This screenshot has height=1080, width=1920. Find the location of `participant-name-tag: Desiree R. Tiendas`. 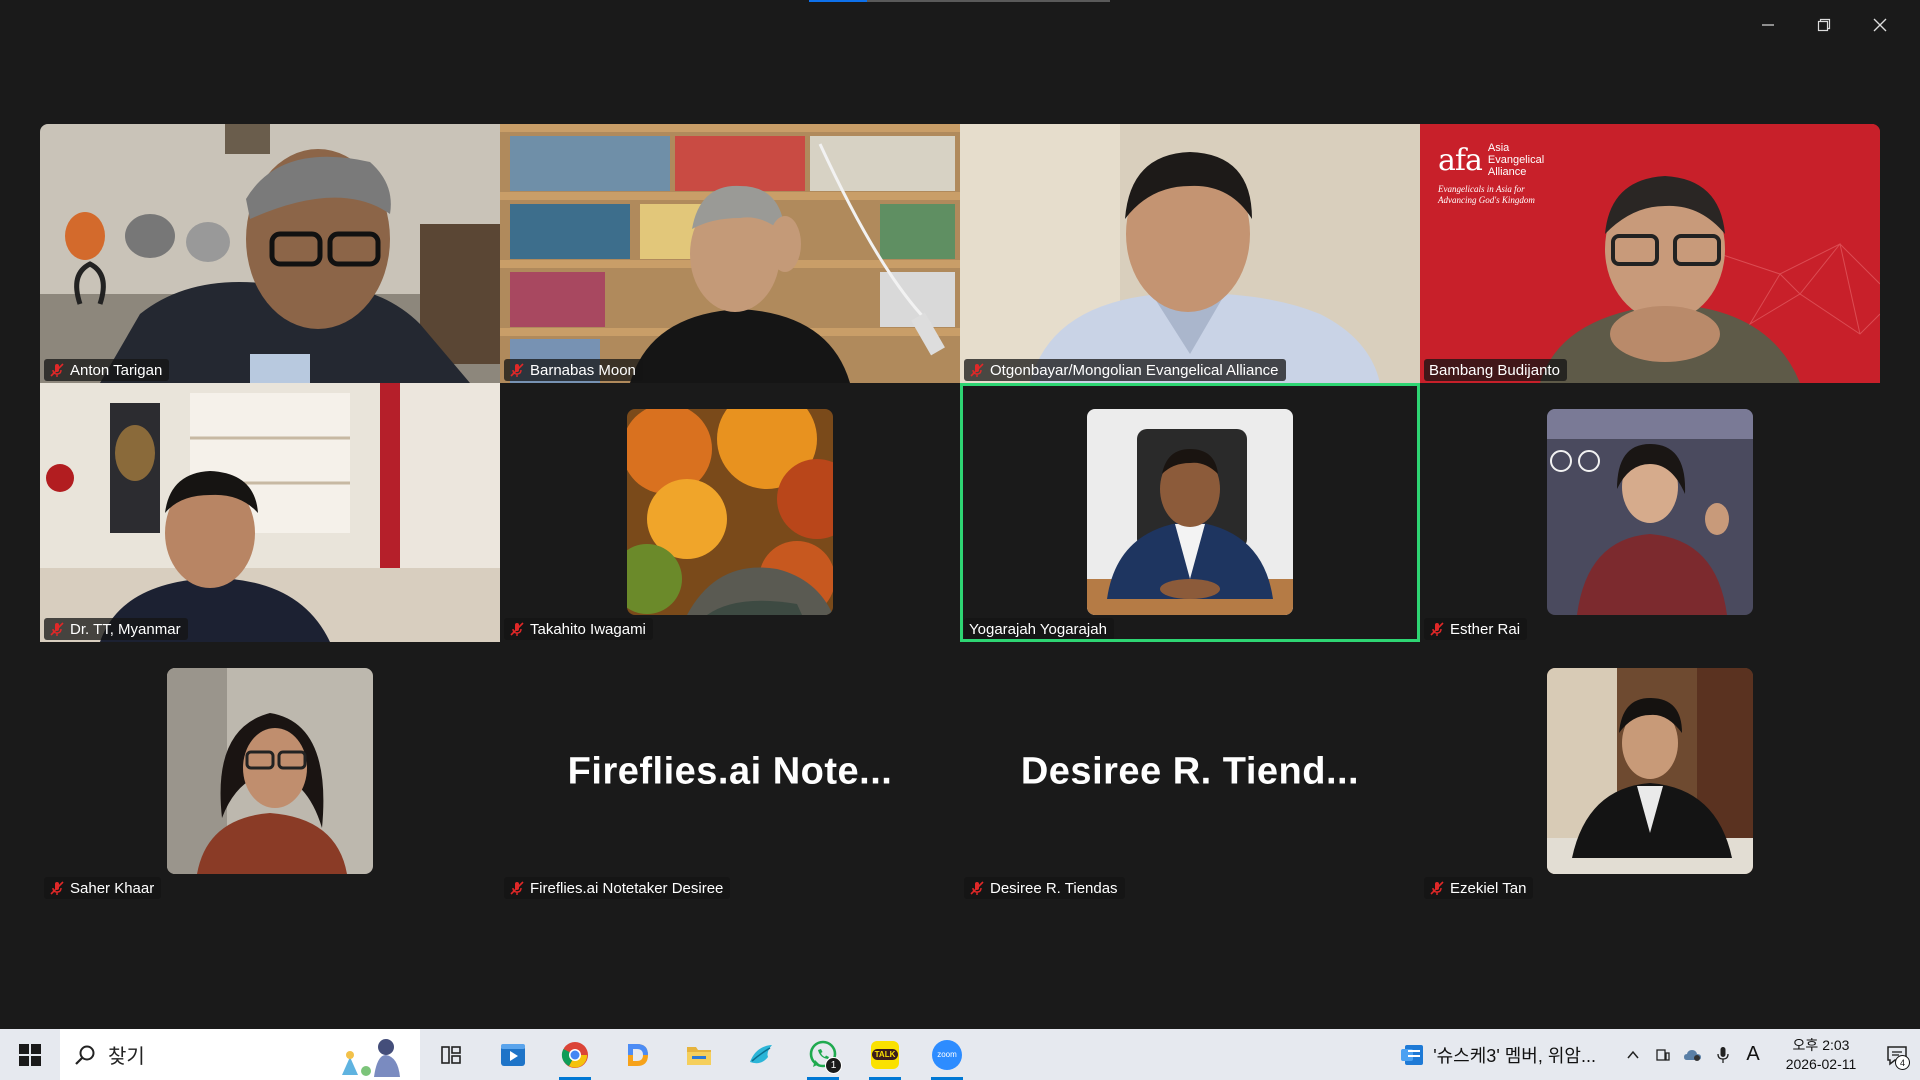

participant-name-tag: Desiree R. Tiendas is located at coordinates (1044, 888).